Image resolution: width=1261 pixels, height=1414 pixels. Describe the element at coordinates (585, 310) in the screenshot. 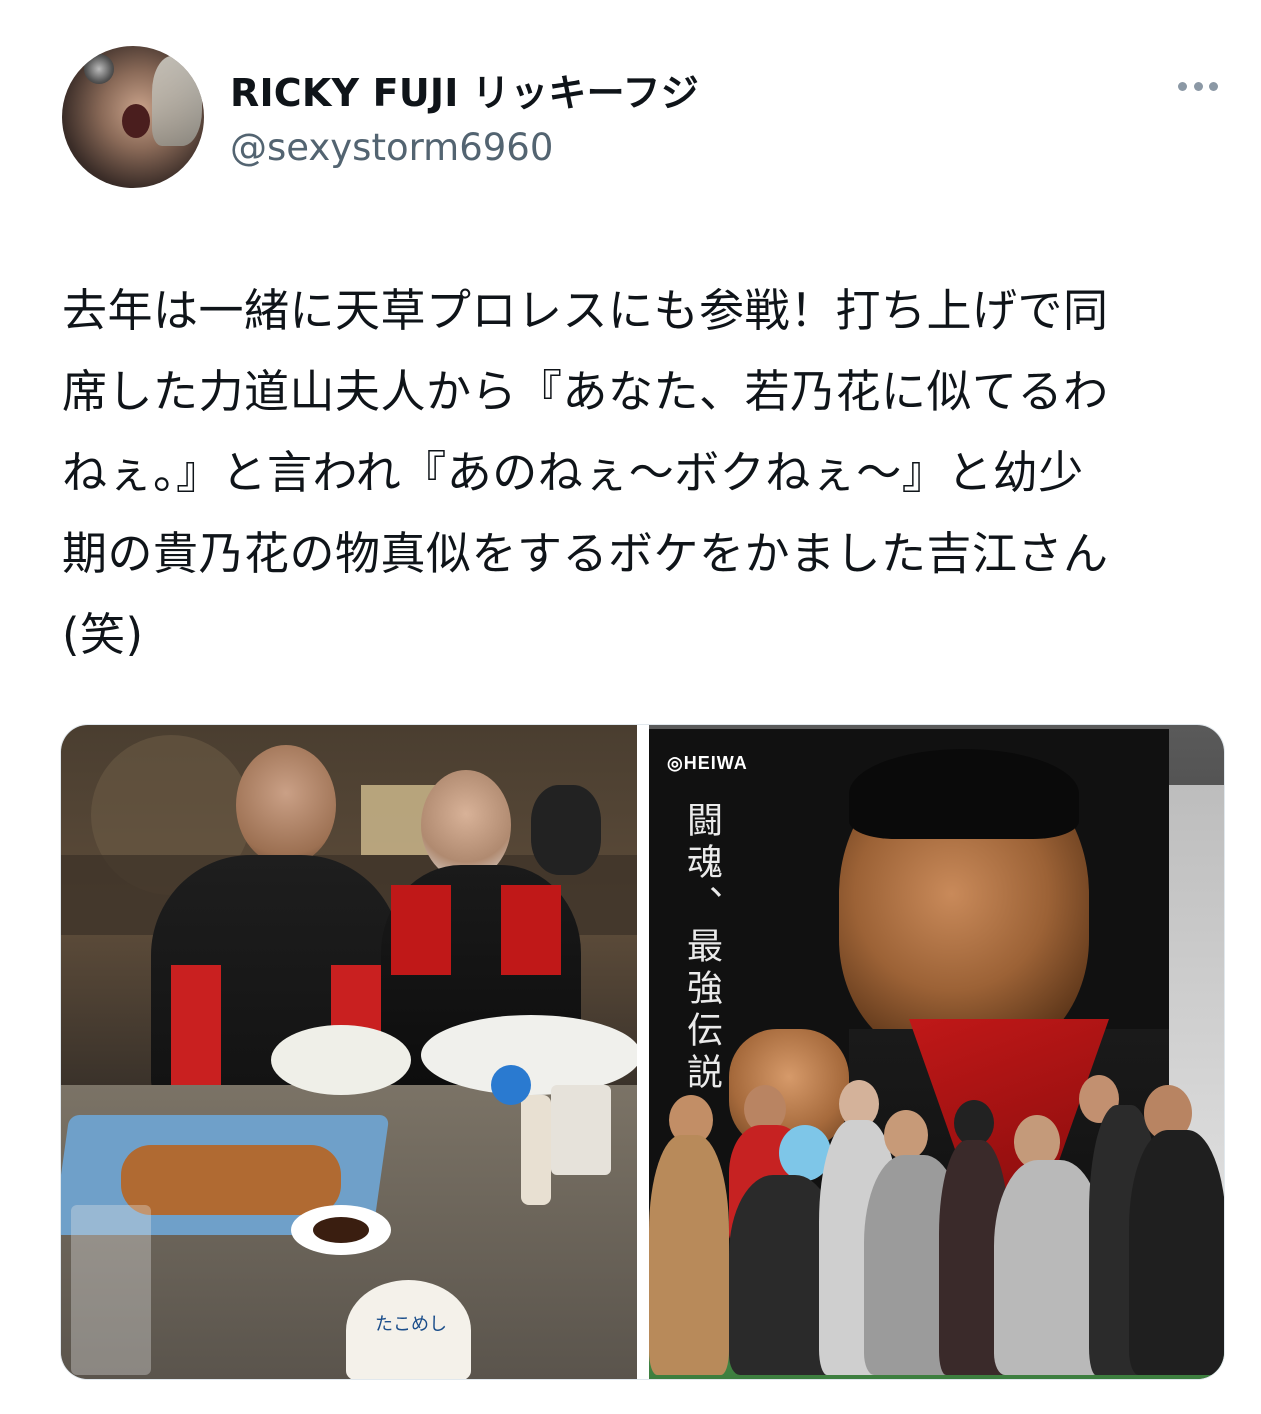

I see `tweet-text-line: 去年は一緒に天草プロレスにも参戦！打ち上げで同` at that location.